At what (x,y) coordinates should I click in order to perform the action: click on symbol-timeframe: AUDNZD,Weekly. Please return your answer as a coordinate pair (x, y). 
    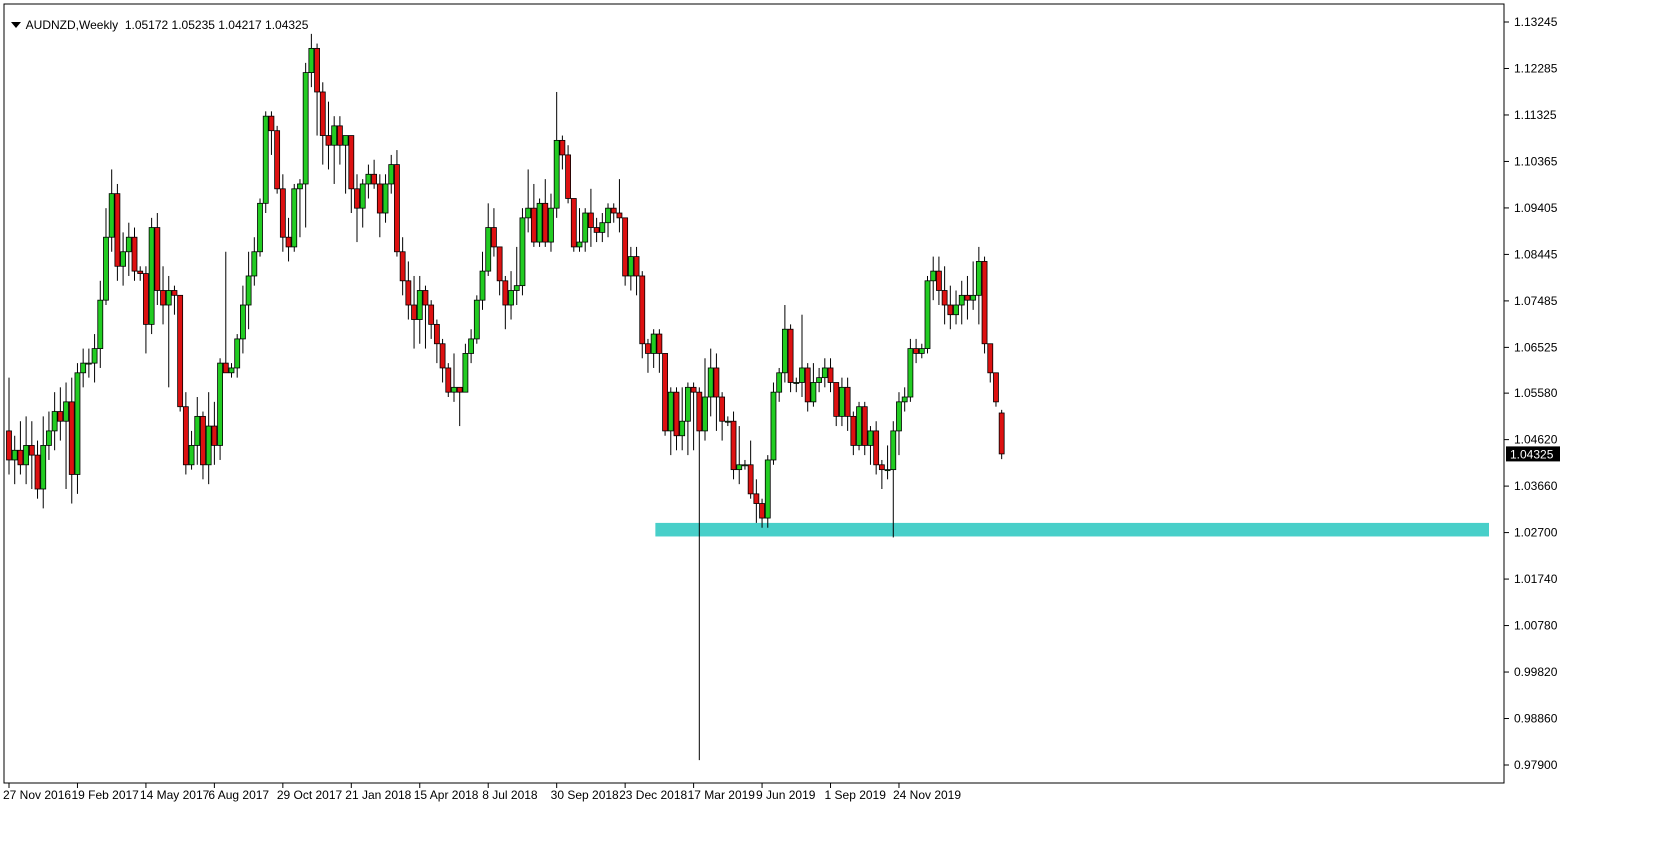
    Looking at the image, I should click on (72, 24).